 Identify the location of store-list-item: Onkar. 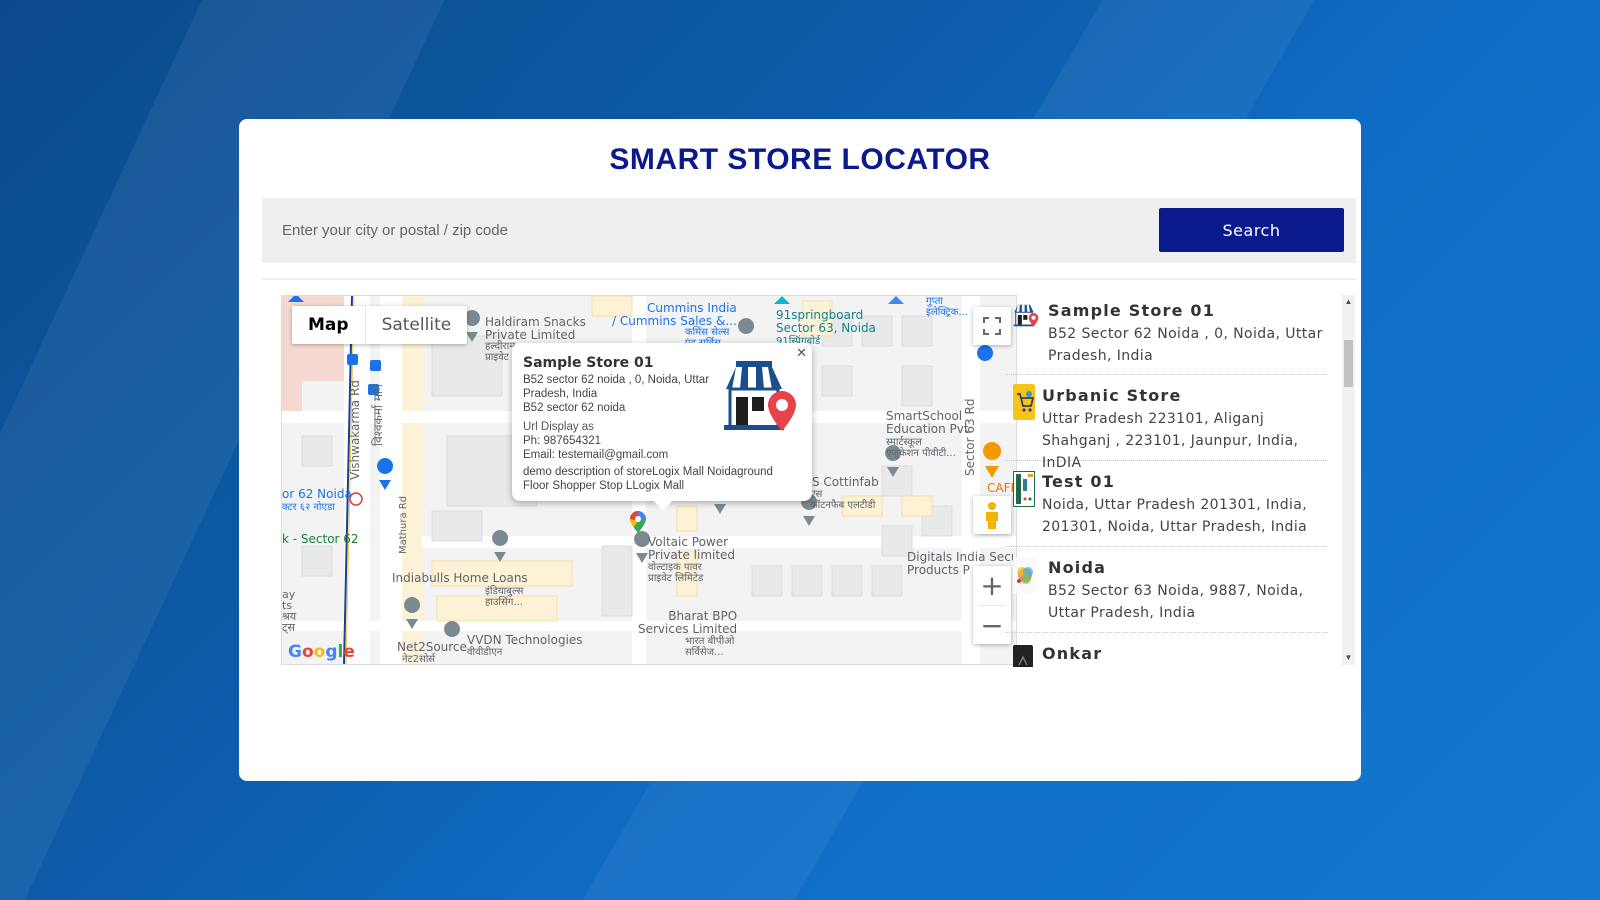
(1166, 651).